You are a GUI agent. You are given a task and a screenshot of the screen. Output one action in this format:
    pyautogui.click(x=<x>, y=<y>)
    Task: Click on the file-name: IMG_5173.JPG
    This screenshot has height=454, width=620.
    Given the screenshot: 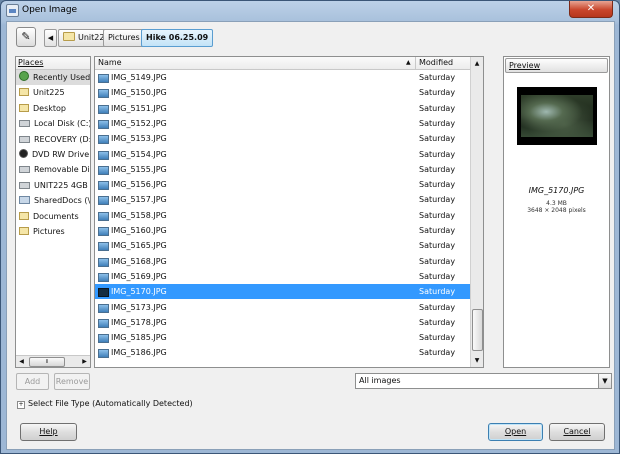 What is the action you would take?
    pyautogui.click(x=139, y=307)
    